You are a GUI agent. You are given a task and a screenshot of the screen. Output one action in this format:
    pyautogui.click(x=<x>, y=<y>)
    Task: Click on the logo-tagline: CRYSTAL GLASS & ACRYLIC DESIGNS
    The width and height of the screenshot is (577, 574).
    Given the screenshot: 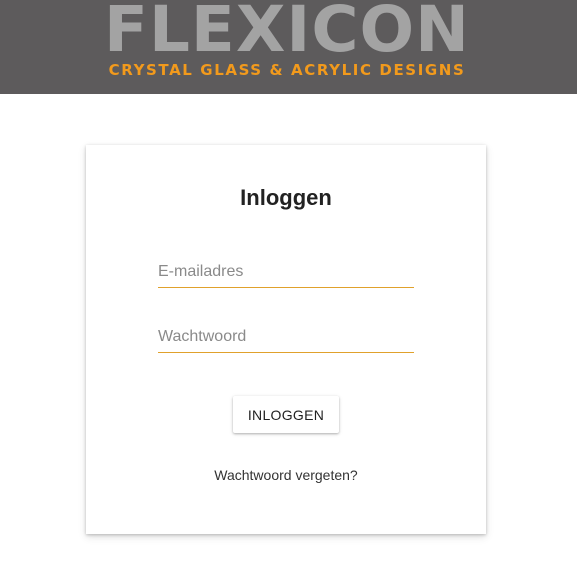 What is the action you would take?
    pyautogui.click(x=287, y=70)
    